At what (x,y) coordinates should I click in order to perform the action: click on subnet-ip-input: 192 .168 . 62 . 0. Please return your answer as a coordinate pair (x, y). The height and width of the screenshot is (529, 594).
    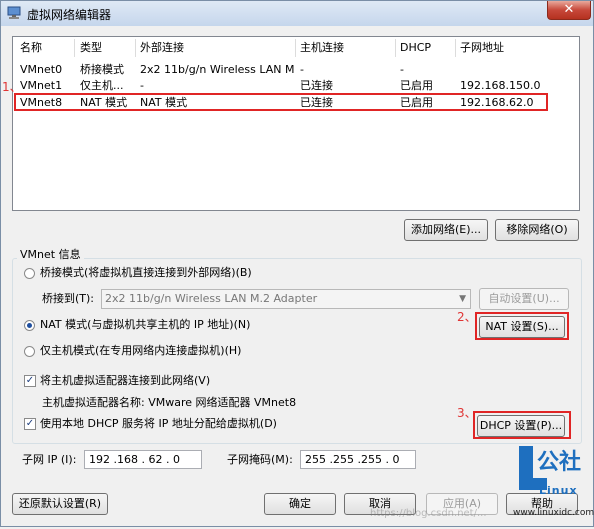
    Looking at the image, I should click on (143, 459).